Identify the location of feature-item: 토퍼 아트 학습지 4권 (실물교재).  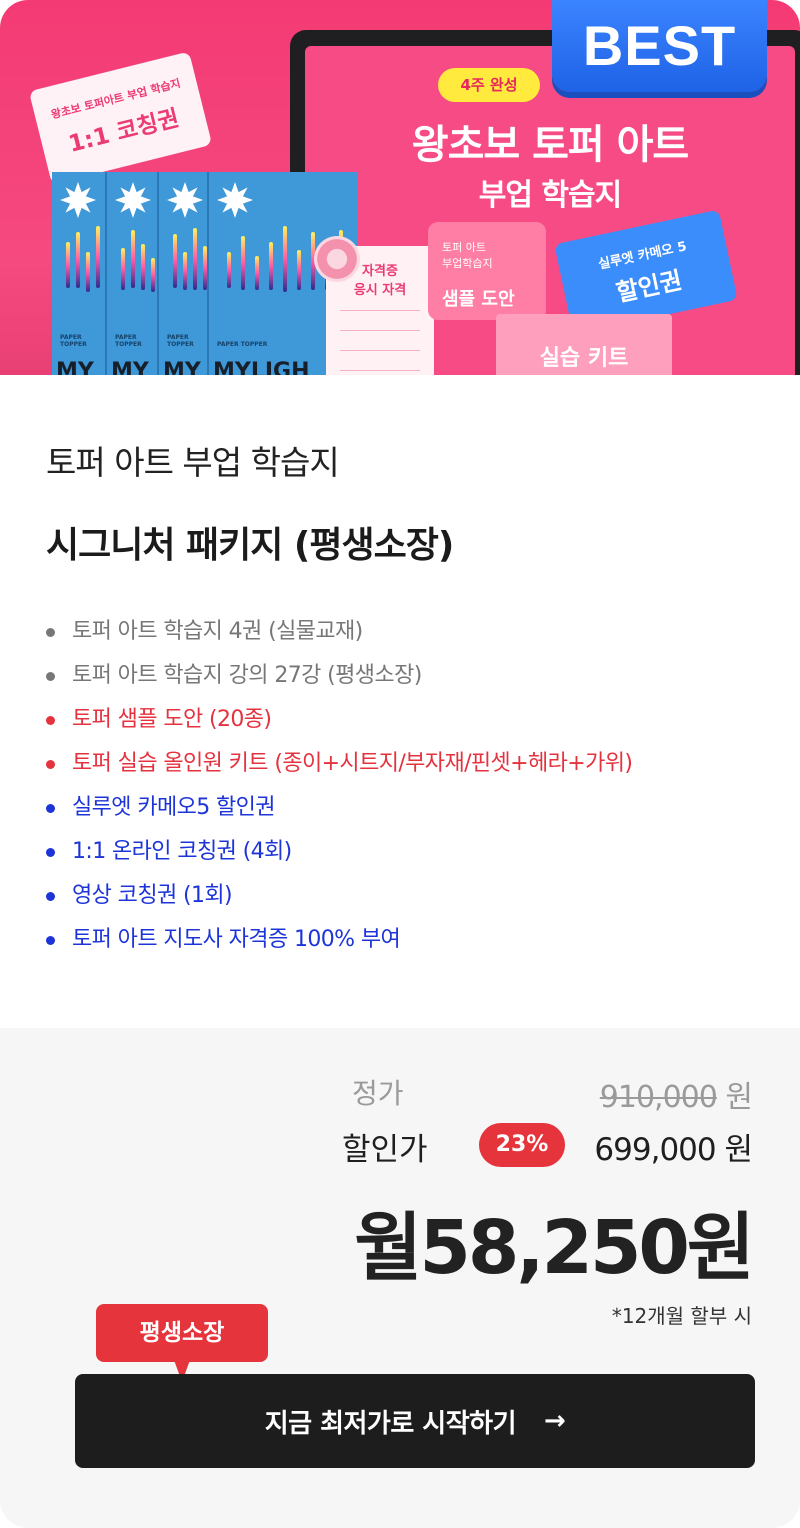
(339, 634).